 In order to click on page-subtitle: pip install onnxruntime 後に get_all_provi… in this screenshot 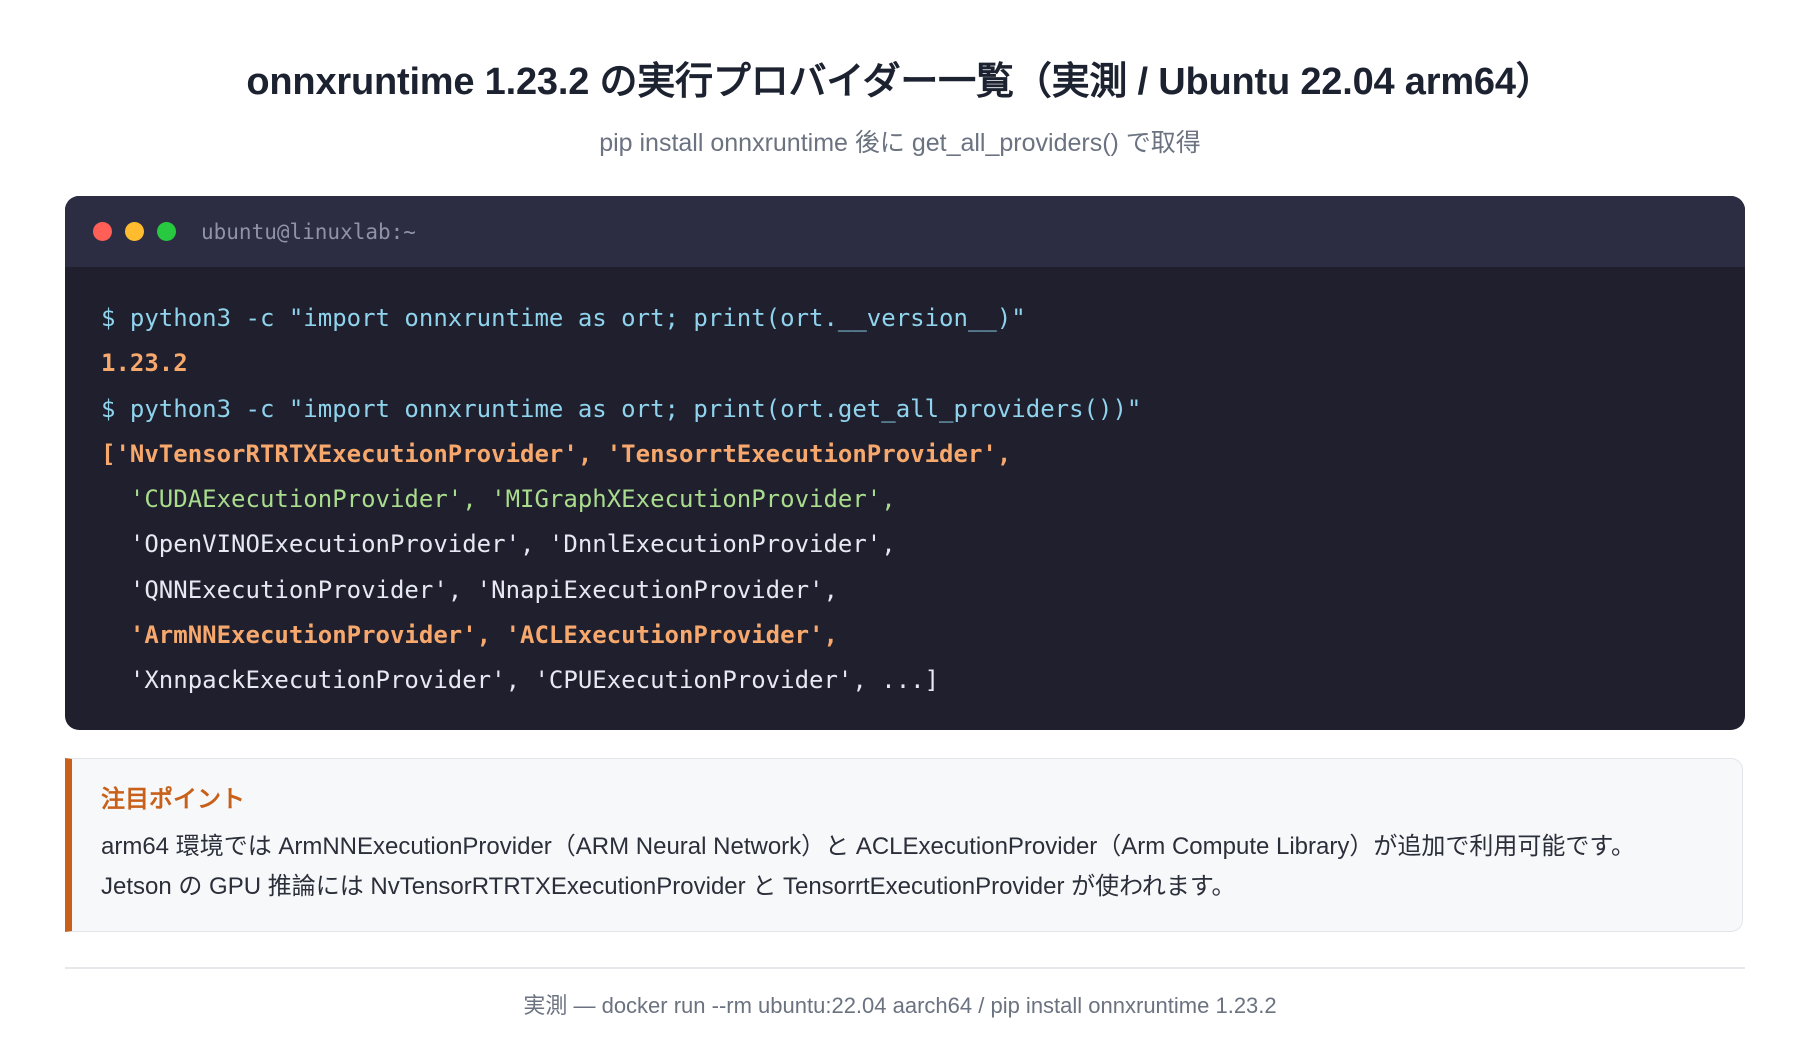, I will do `click(900, 143)`.